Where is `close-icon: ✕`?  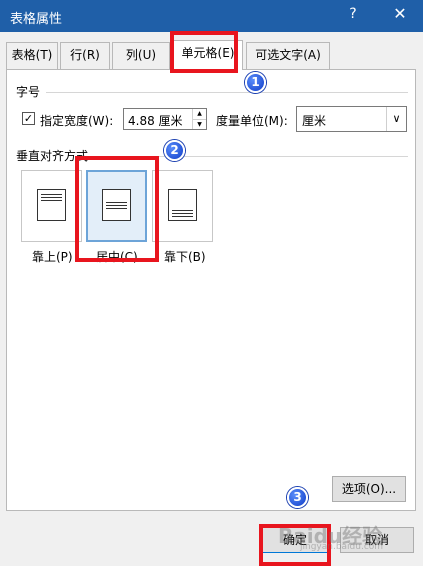
close-icon: ✕ is located at coordinates (400, 13).